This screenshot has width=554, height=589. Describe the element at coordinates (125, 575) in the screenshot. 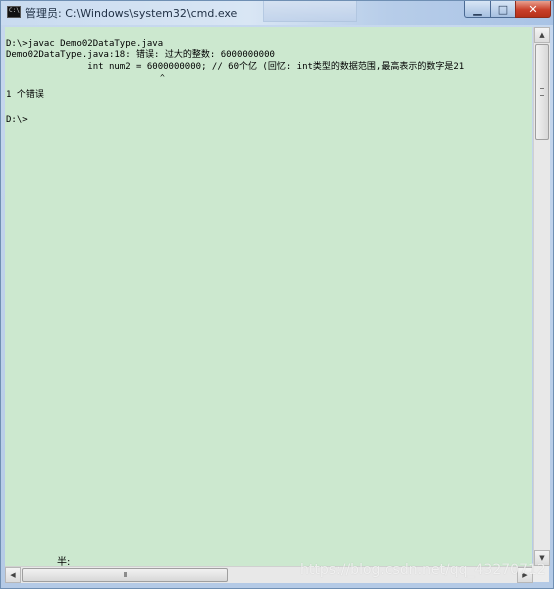

I see `horizontal-scroll-thumb: III` at that location.